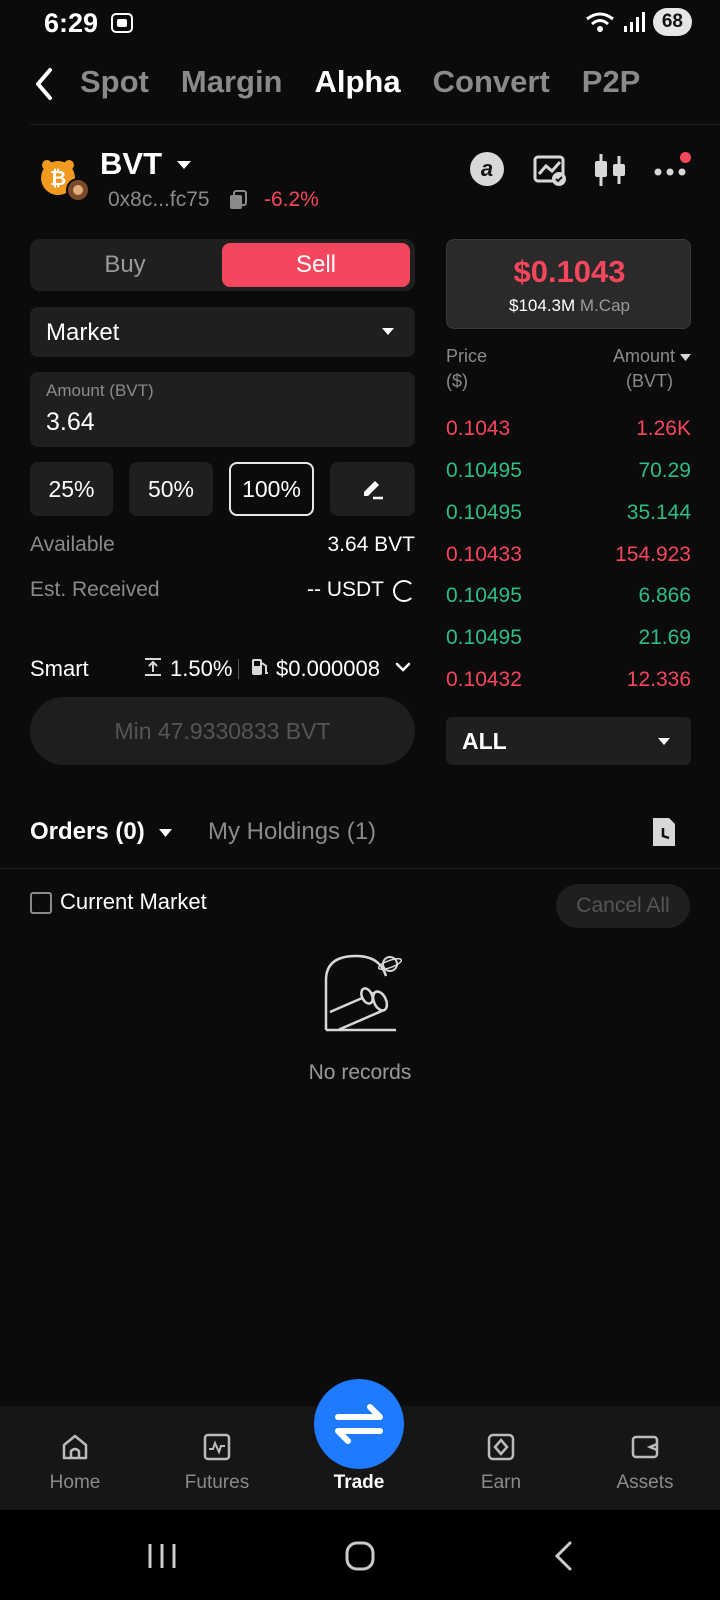  I want to click on tab-orders: Orders (0), so click(87, 832).